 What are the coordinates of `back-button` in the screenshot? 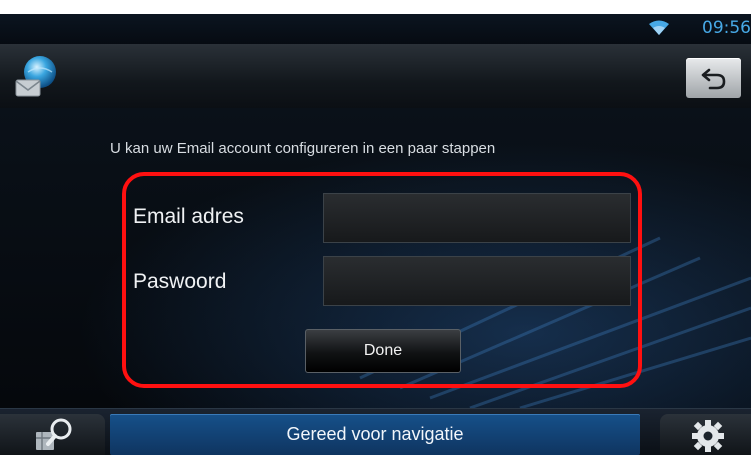 It's located at (713, 78).